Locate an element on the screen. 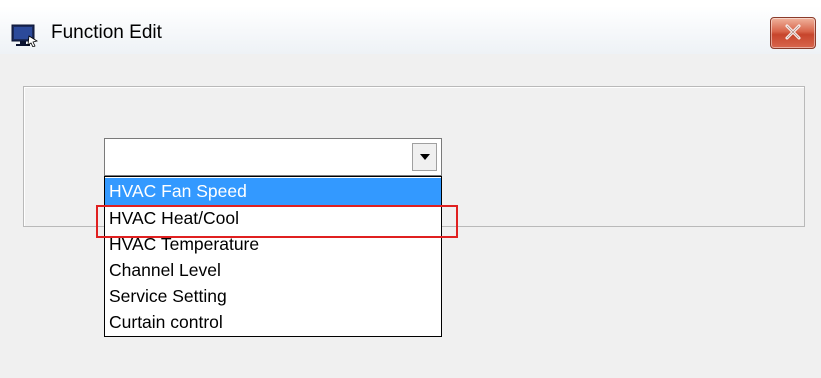 The image size is (821, 378). function-combobox is located at coordinates (273, 157).